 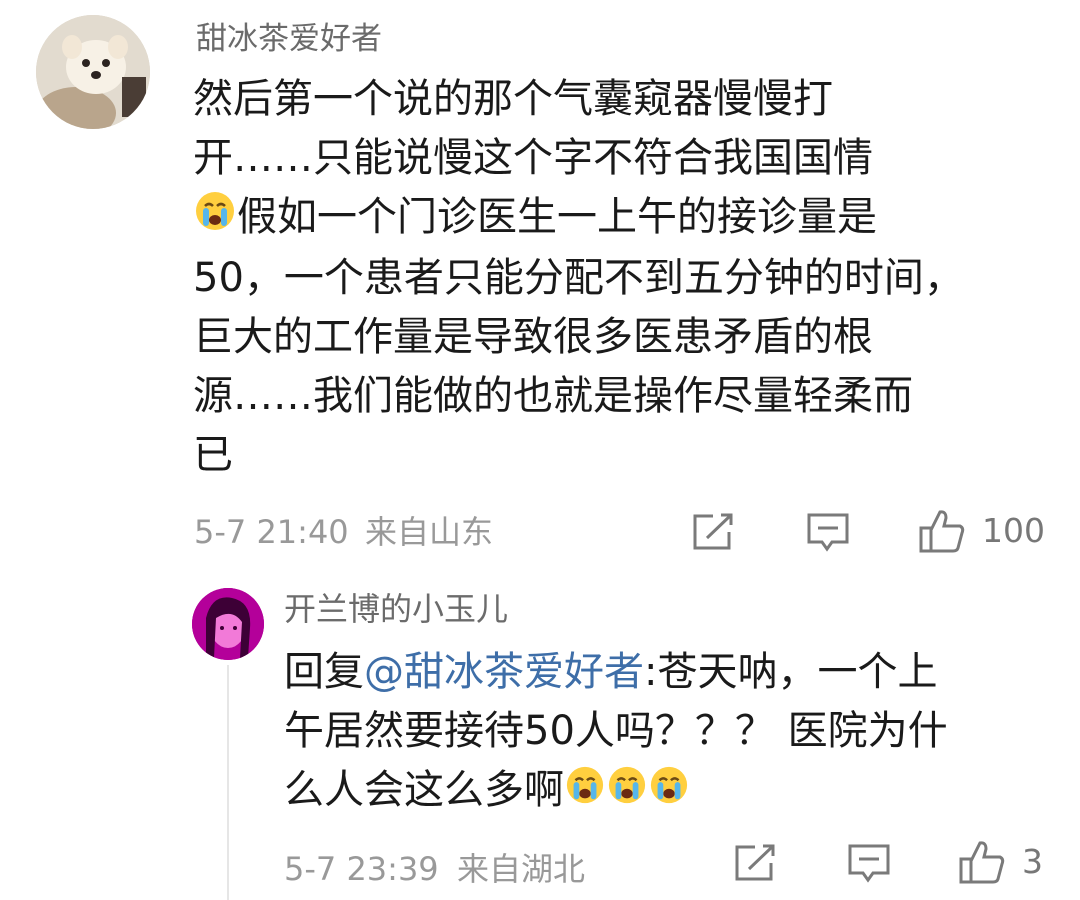 I want to click on comment-line: 假如一个门诊医生一上午的接诊量是, so click(x=578, y=218).